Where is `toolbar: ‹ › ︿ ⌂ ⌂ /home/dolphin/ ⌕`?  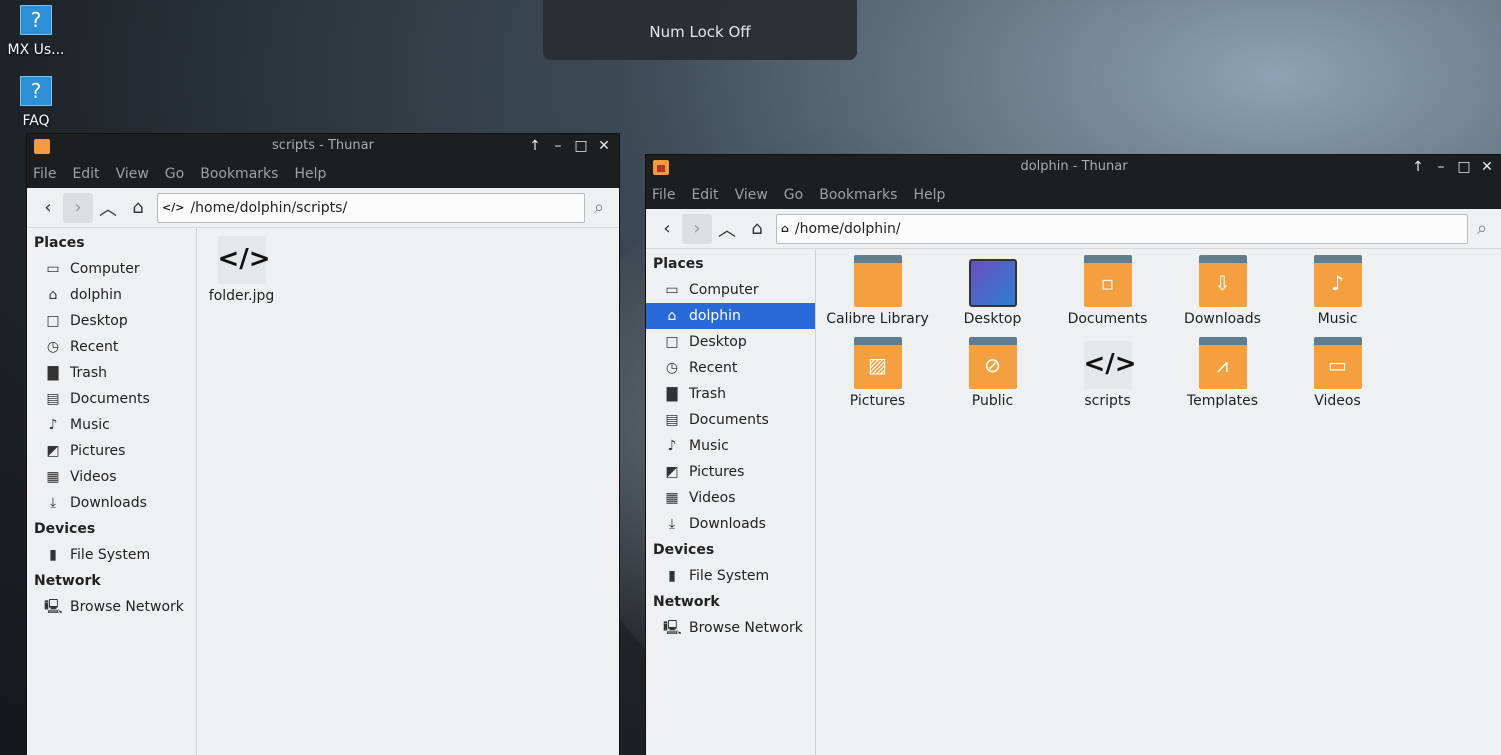 toolbar: ‹ › ︿ ⌂ ⌂ /home/dolphin/ ⌕ is located at coordinates (1073, 229).